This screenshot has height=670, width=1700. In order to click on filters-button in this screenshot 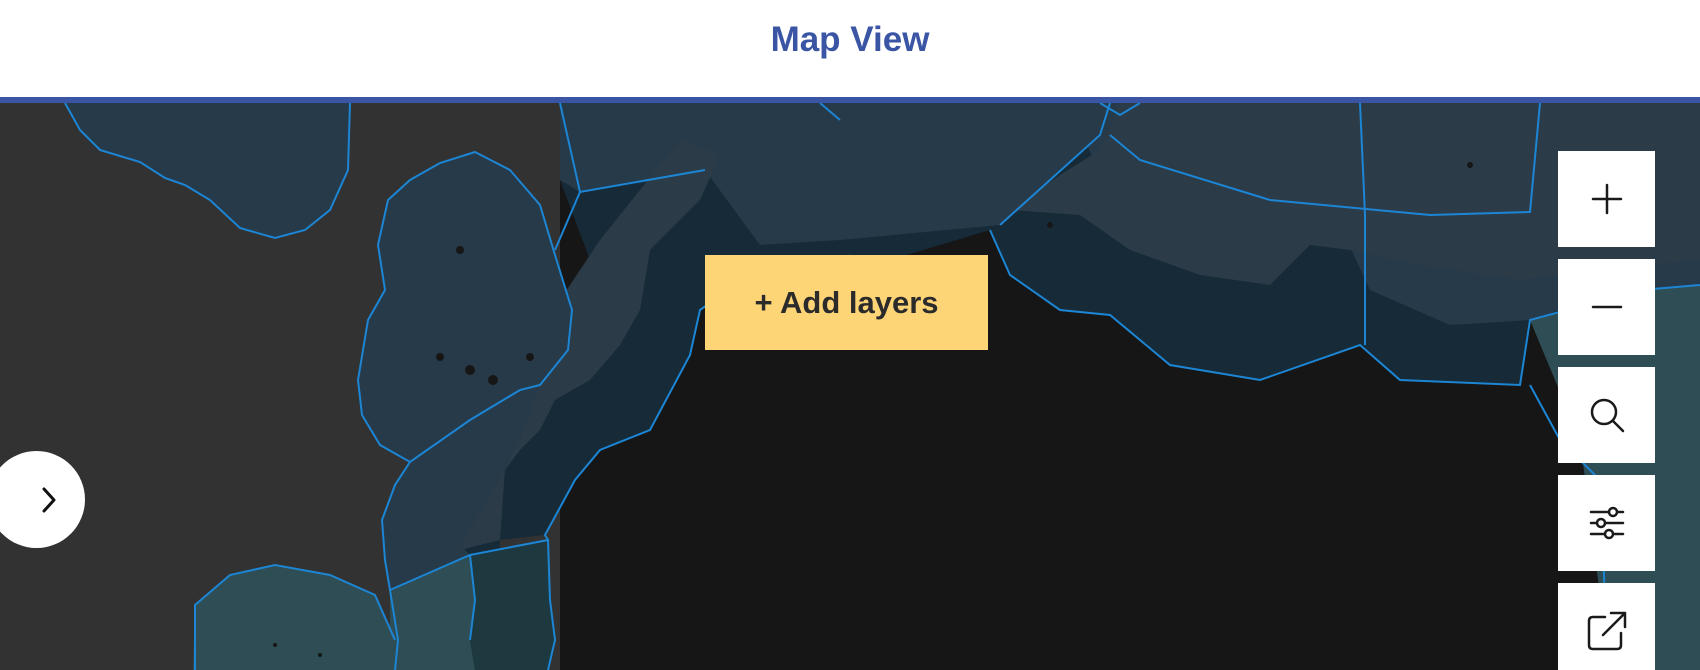, I will do `click(1606, 523)`.